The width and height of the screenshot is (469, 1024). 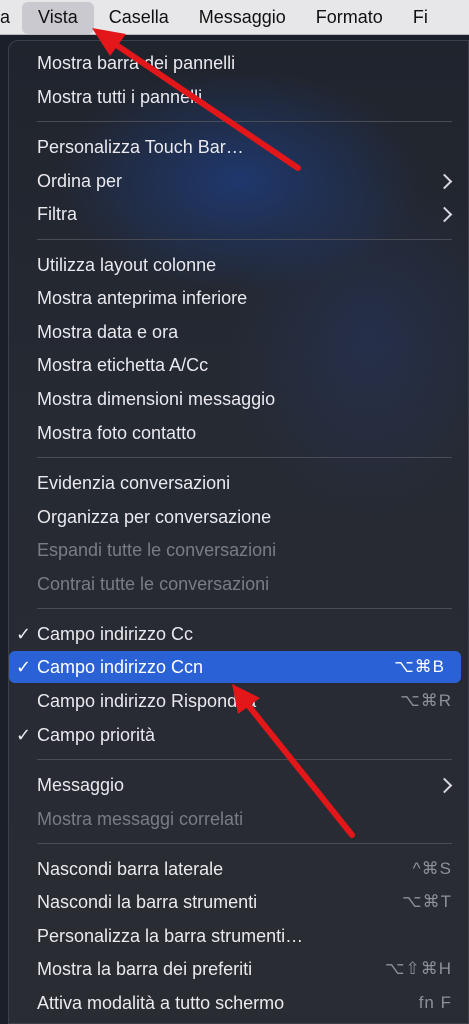 I want to click on menu-item-label: Mostra data e ora, so click(x=108, y=331).